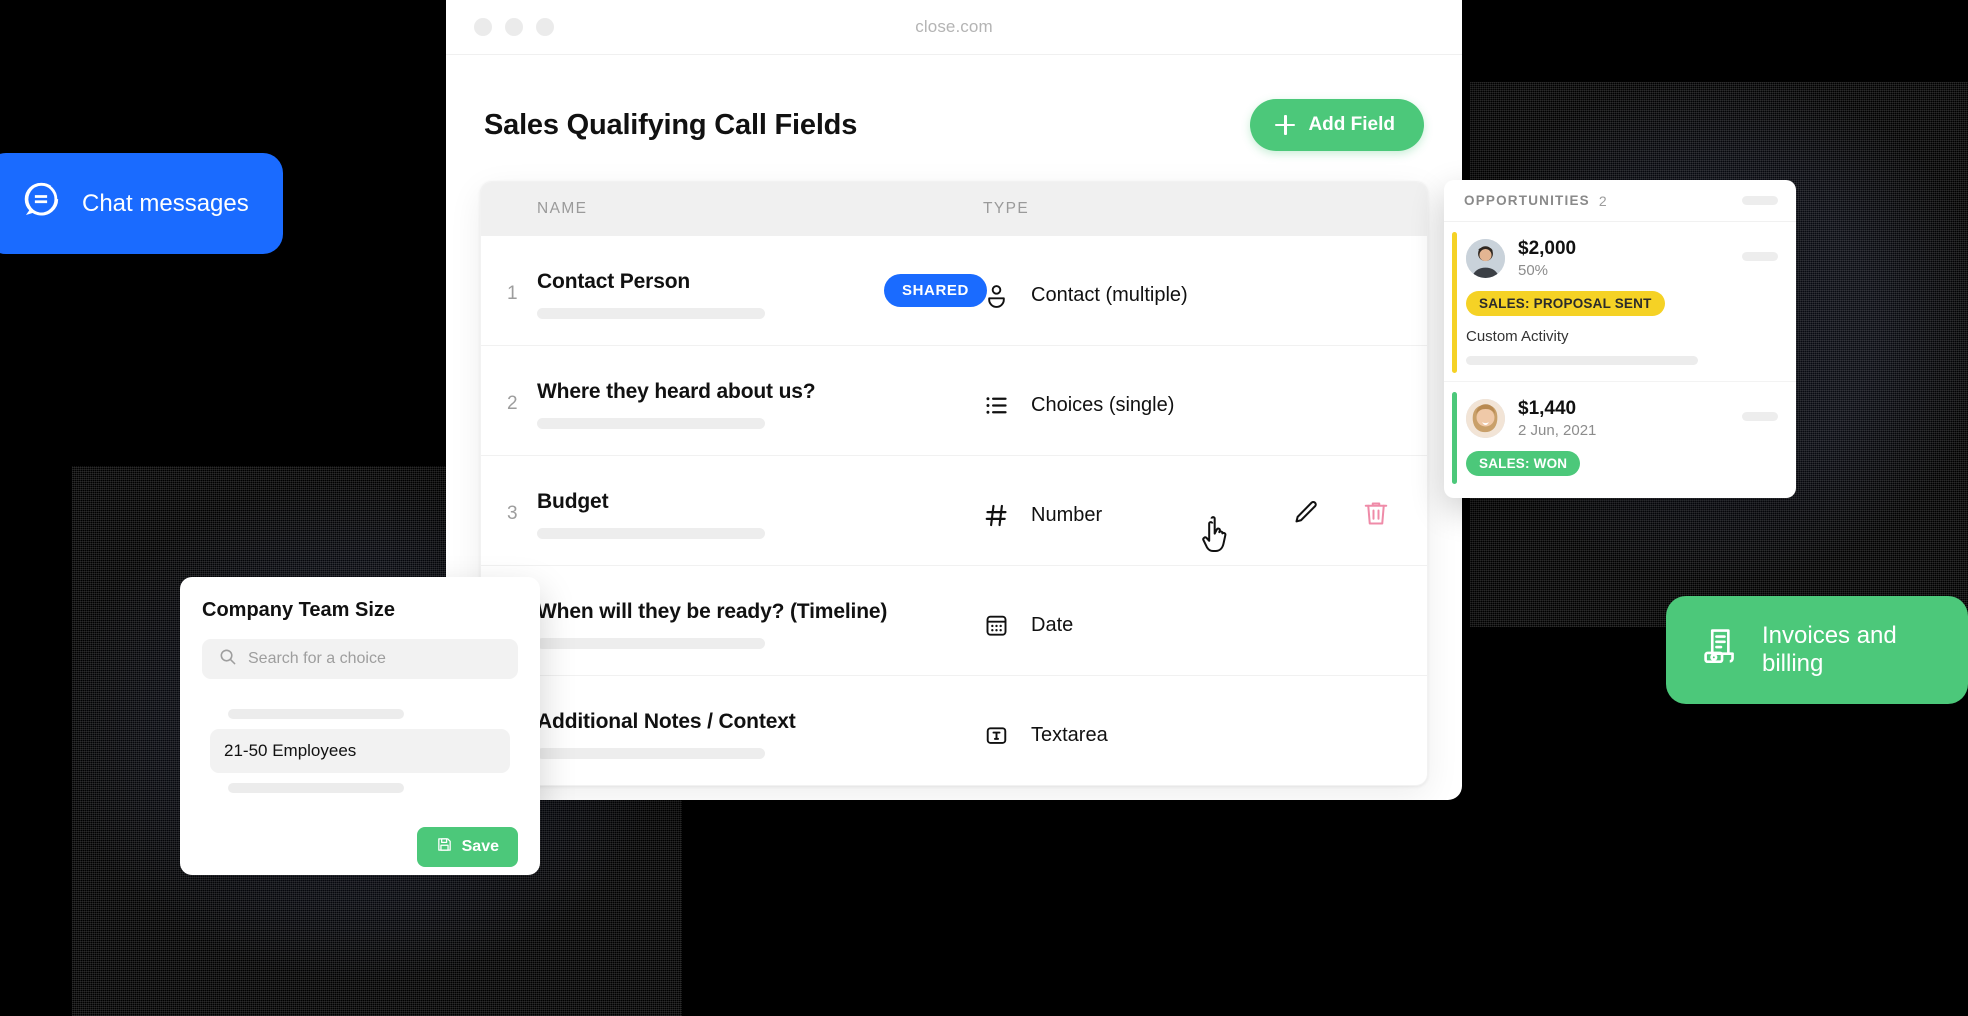 Image resolution: width=1968 pixels, height=1016 pixels. I want to click on choice-option-21-50-employees: 21-50 Employees, so click(360, 751).